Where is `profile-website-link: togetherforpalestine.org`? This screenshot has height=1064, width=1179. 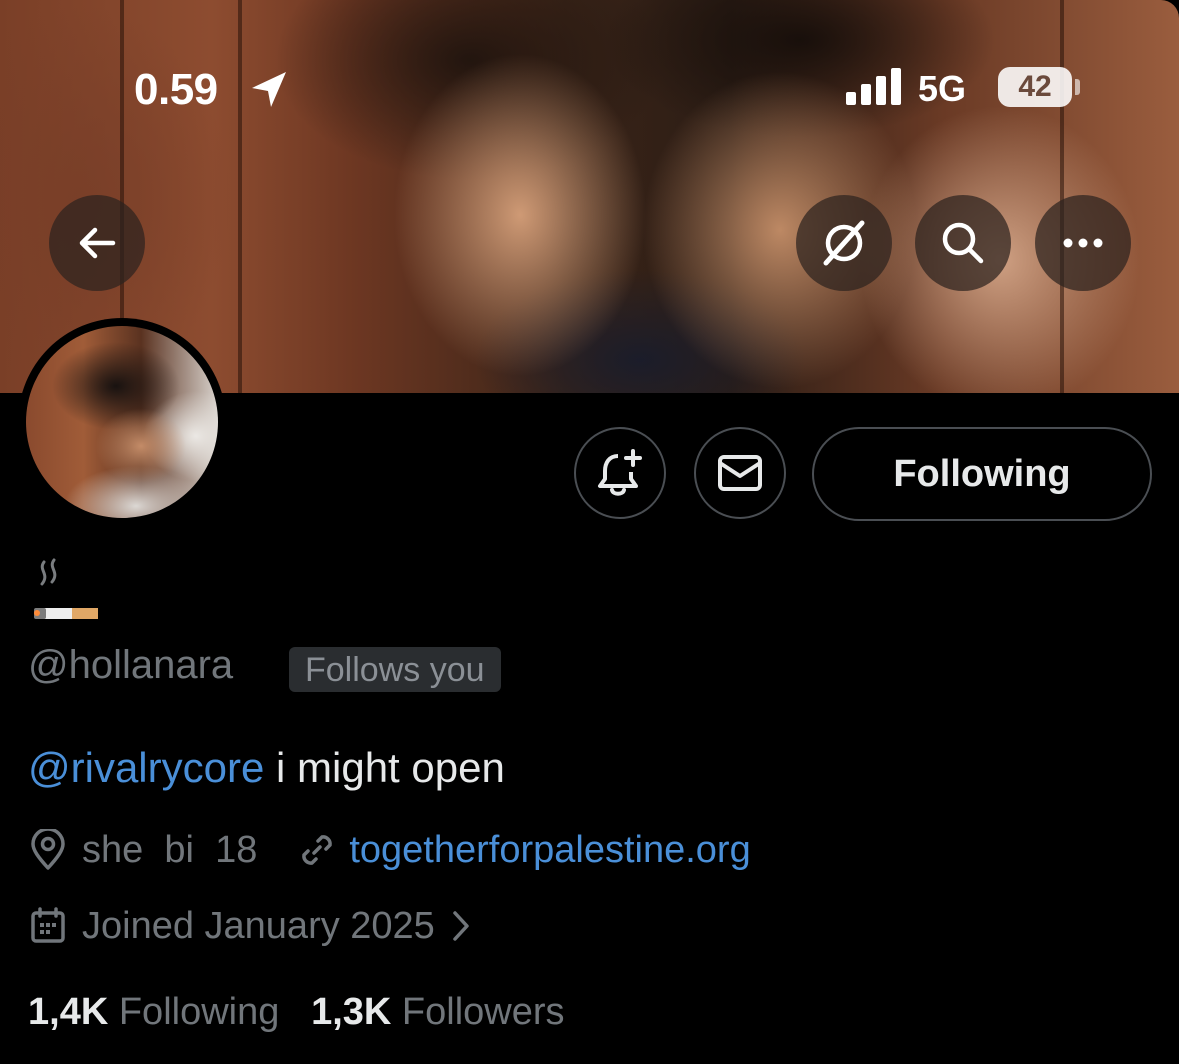
profile-website-link: togetherforpalestine.org is located at coordinates (549, 850).